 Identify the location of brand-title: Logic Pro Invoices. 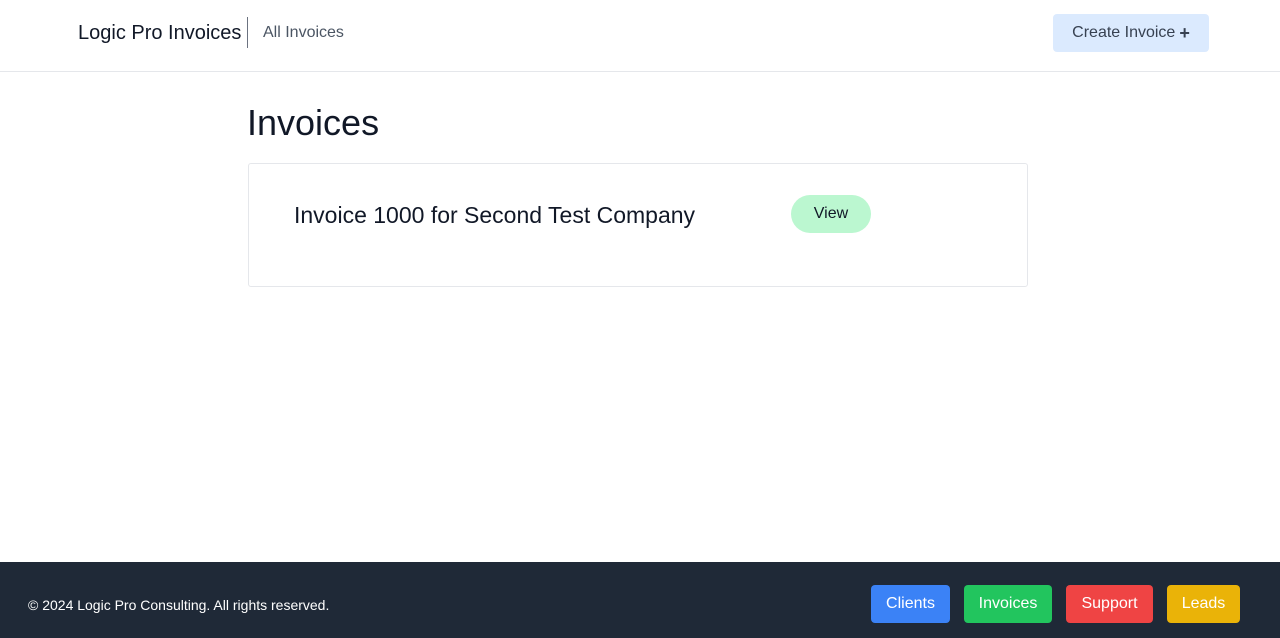
(159, 33).